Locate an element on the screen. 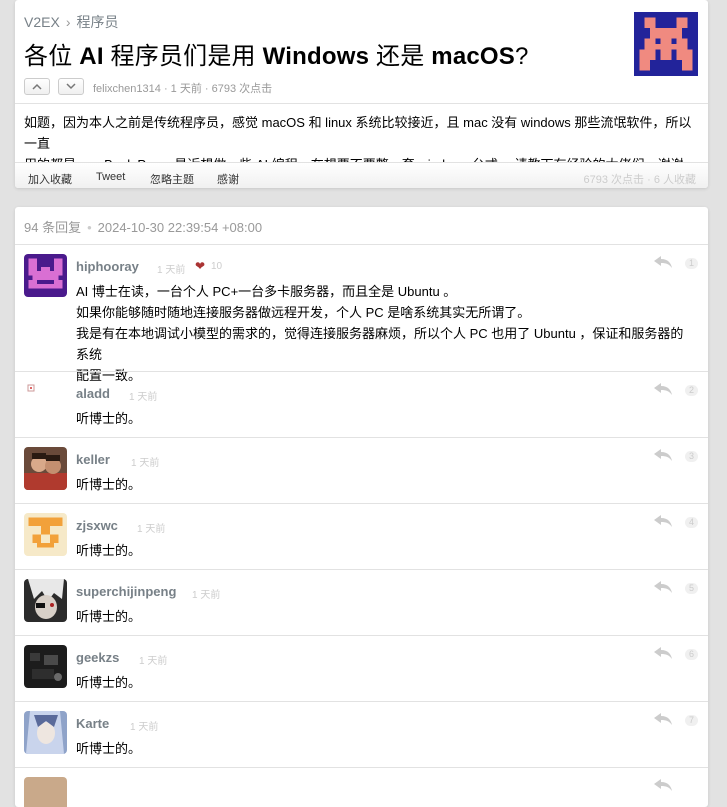  divider is located at coordinates (361, 103).